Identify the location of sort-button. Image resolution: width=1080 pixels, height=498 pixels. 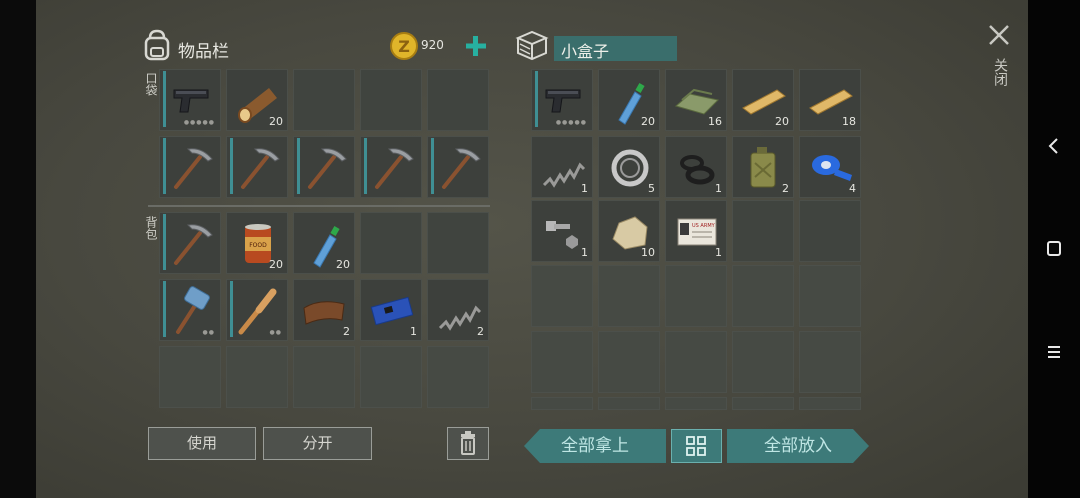
(696, 446).